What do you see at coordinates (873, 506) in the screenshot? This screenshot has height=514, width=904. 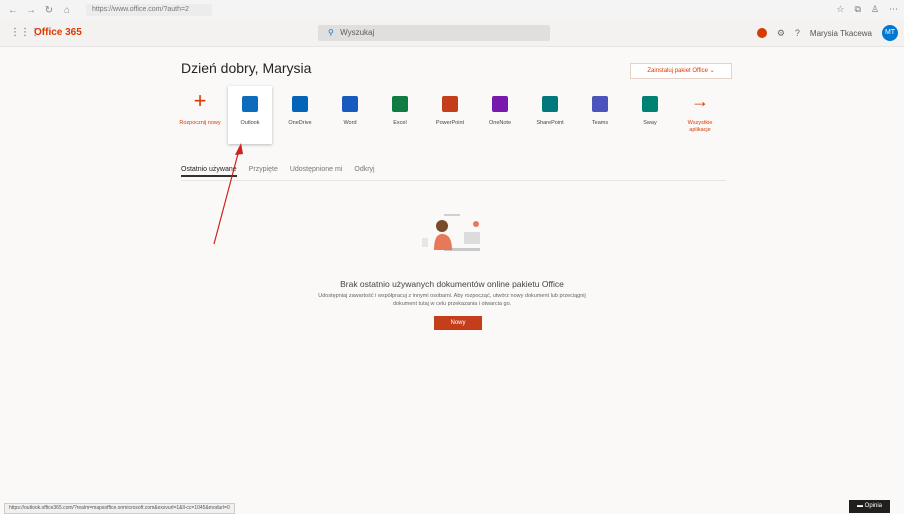 I see `feedback-label: Opinia` at bounding box center [873, 506].